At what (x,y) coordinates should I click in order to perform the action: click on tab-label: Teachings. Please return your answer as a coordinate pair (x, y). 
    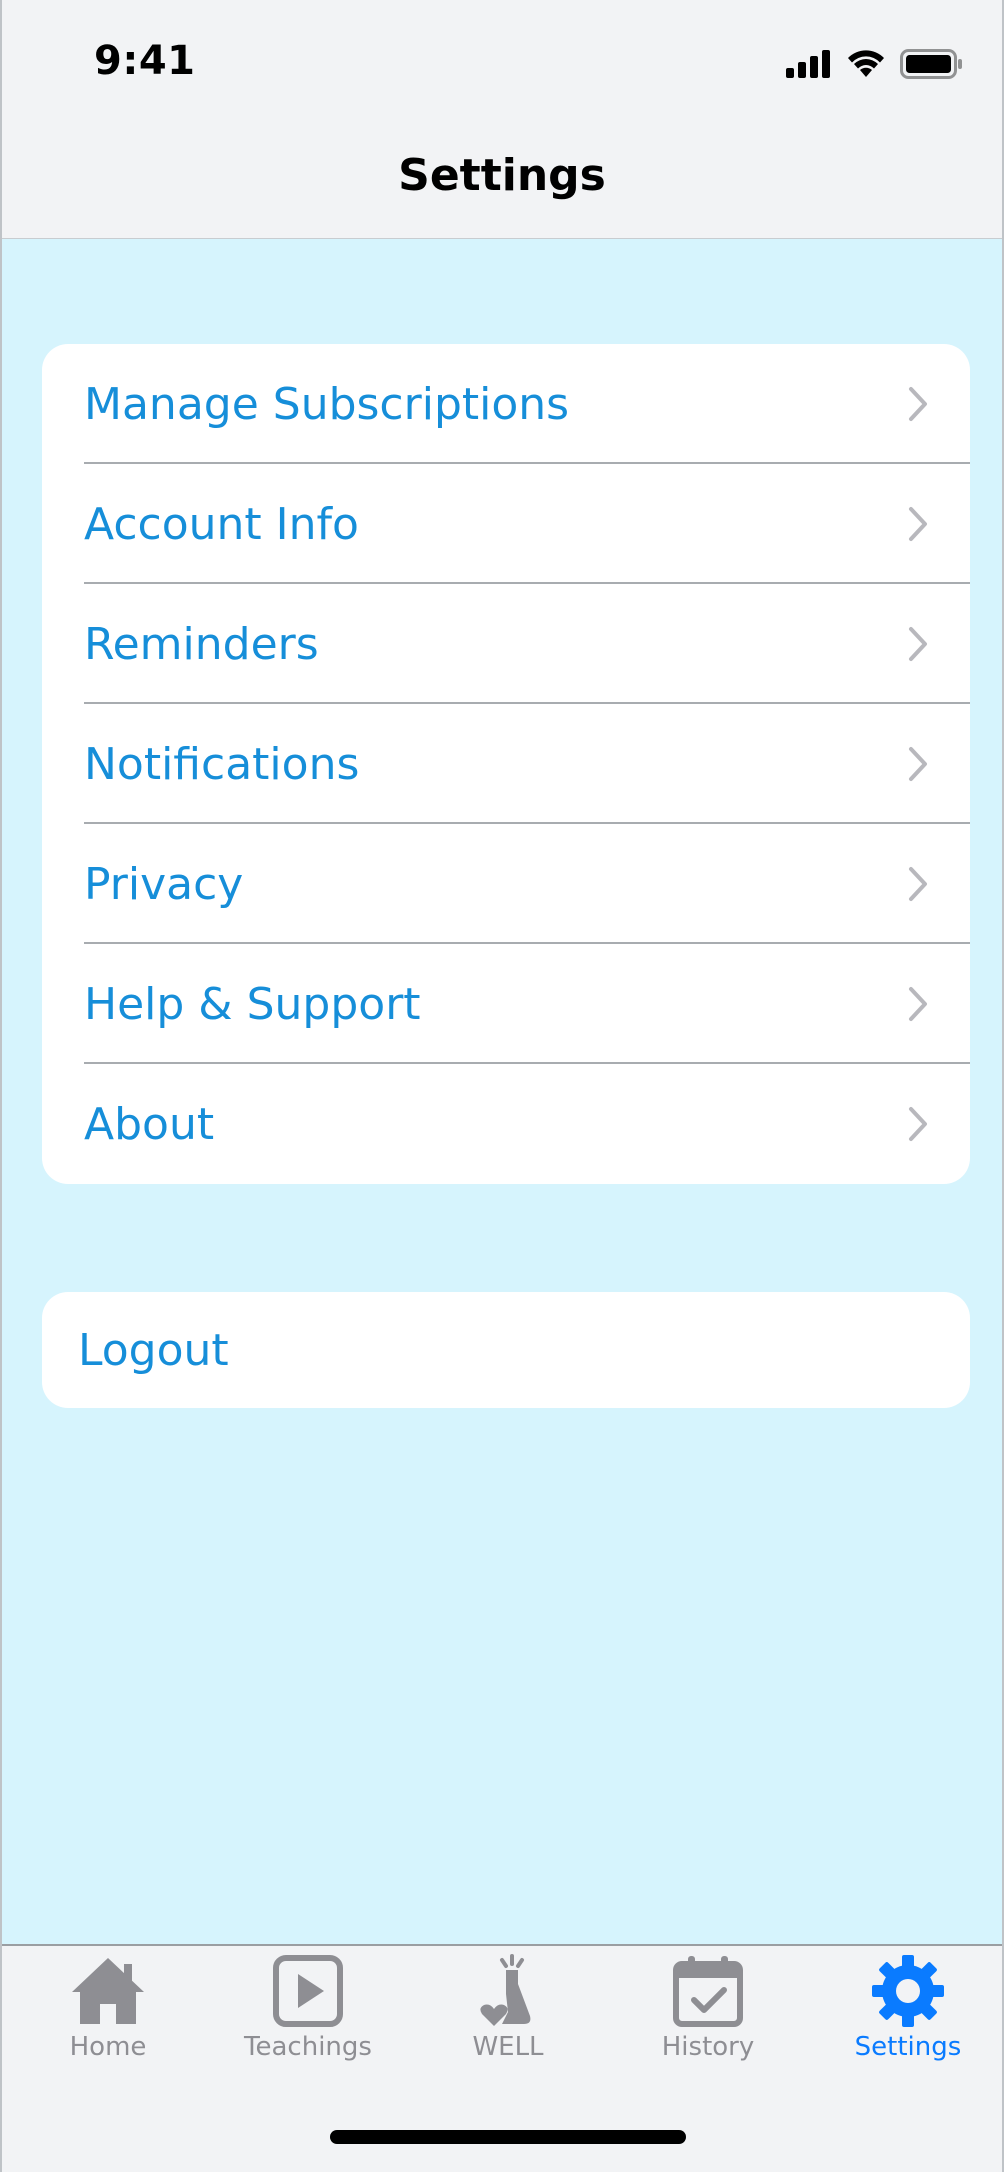
    Looking at the image, I should click on (308, 2047).